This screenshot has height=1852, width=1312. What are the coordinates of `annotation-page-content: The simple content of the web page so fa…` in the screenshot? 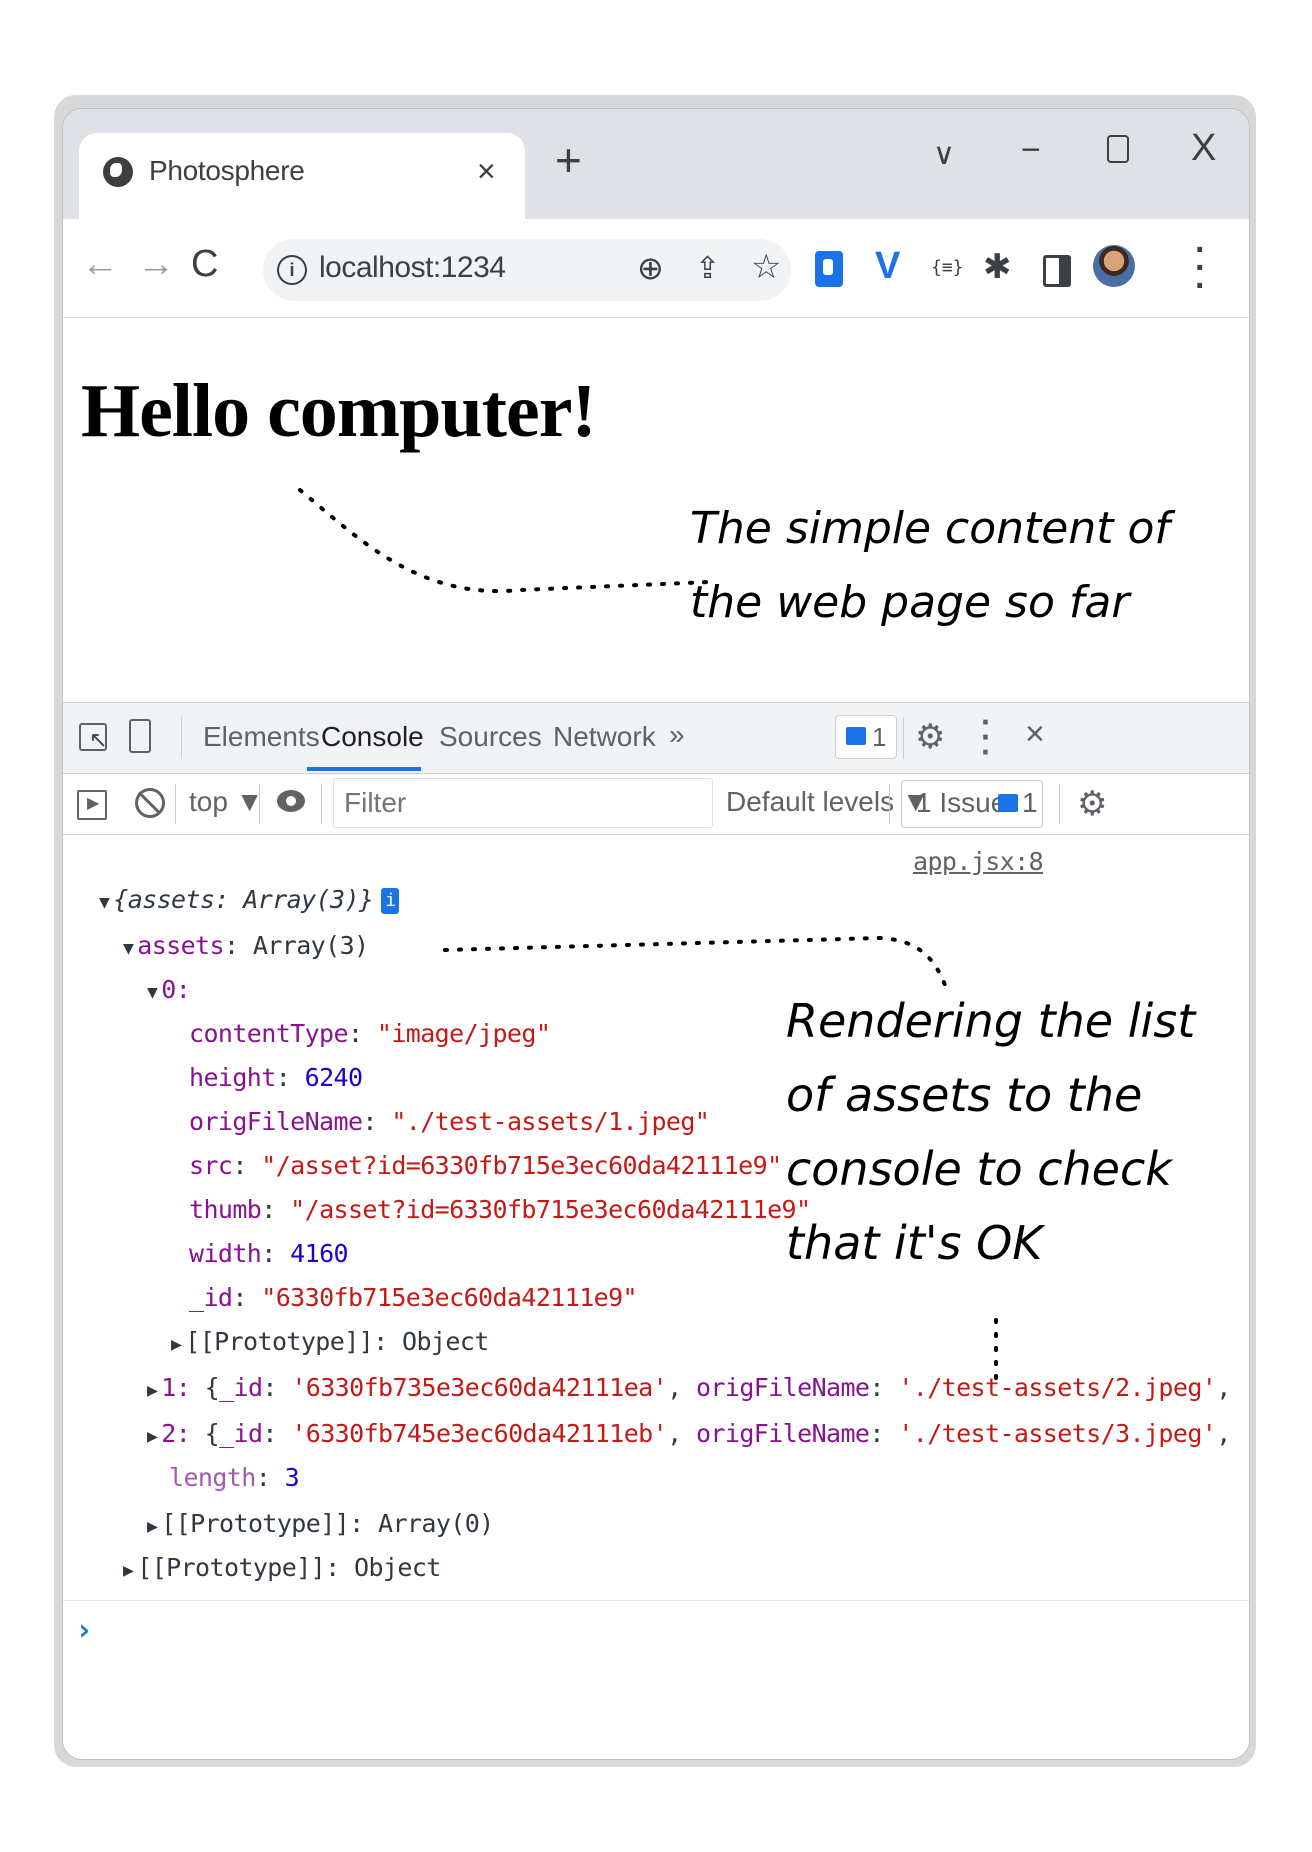 It's located at (930, 565).